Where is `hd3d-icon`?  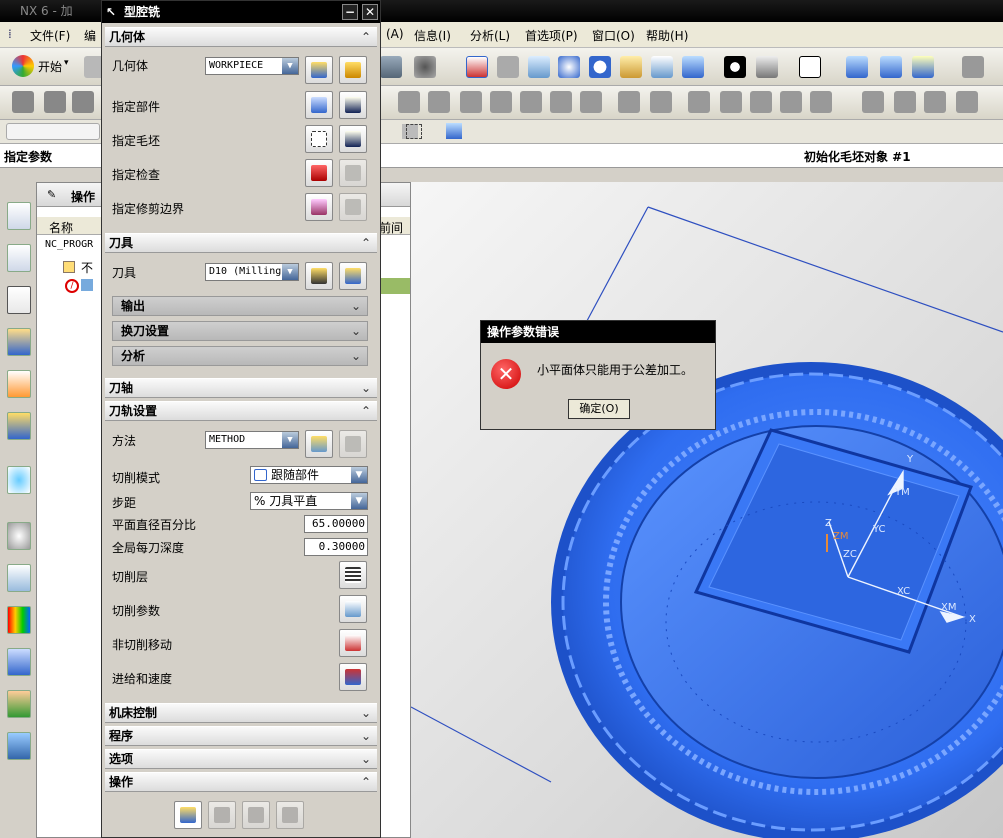 hd3d-icon is located at coordinates (19, 426).